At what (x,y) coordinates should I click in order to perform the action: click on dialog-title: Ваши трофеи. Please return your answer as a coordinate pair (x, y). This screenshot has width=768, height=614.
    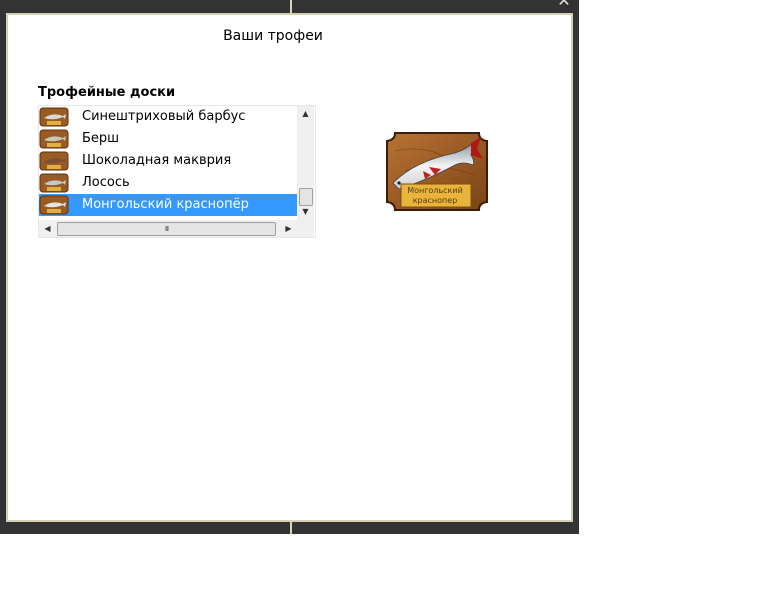
    Looking at the image, I should click on (273, 36).